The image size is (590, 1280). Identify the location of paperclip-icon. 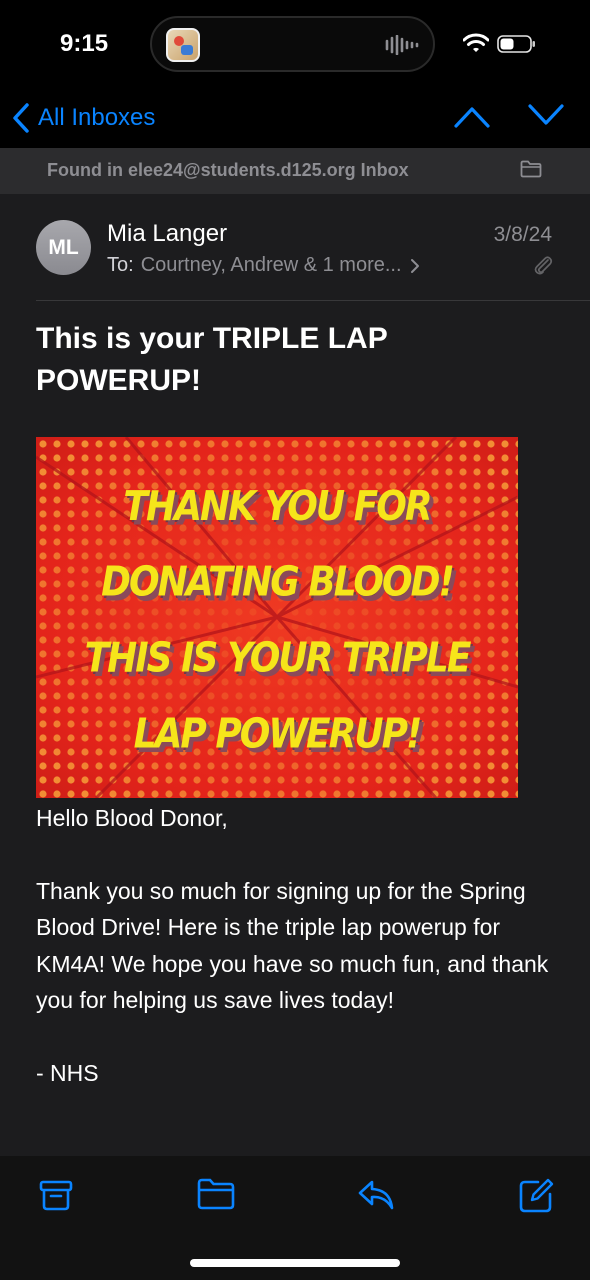
(543, 265).